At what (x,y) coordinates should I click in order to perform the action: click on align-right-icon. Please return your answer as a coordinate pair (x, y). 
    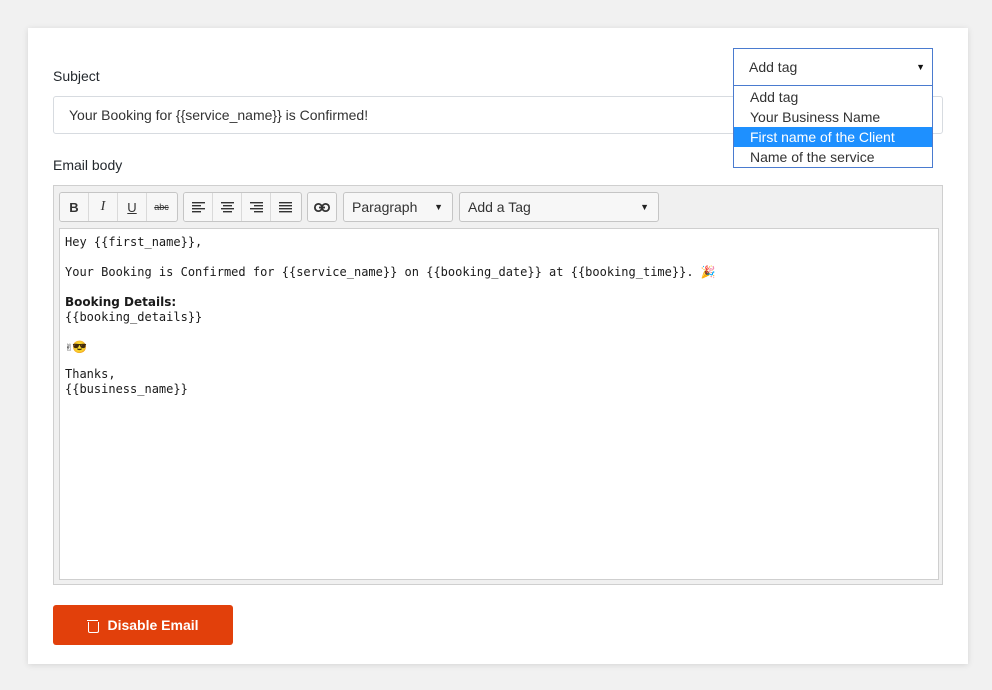
    Looking at the image, I should click on (256, 206).